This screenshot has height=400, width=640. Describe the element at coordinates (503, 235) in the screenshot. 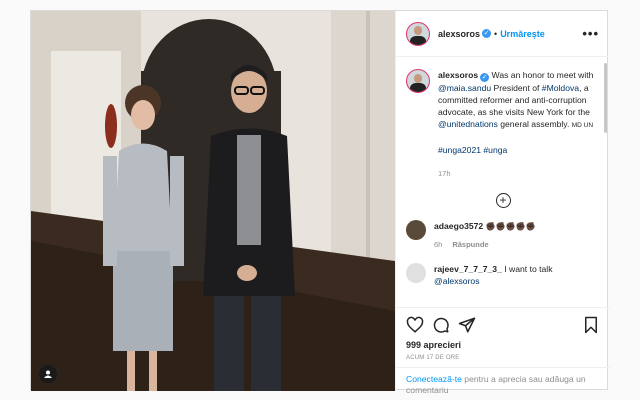

I see `comment-item: adaego3572 ✊🏿✊🏿✊🏿✊🏿✊🏿 6h Răspunde` at that location.